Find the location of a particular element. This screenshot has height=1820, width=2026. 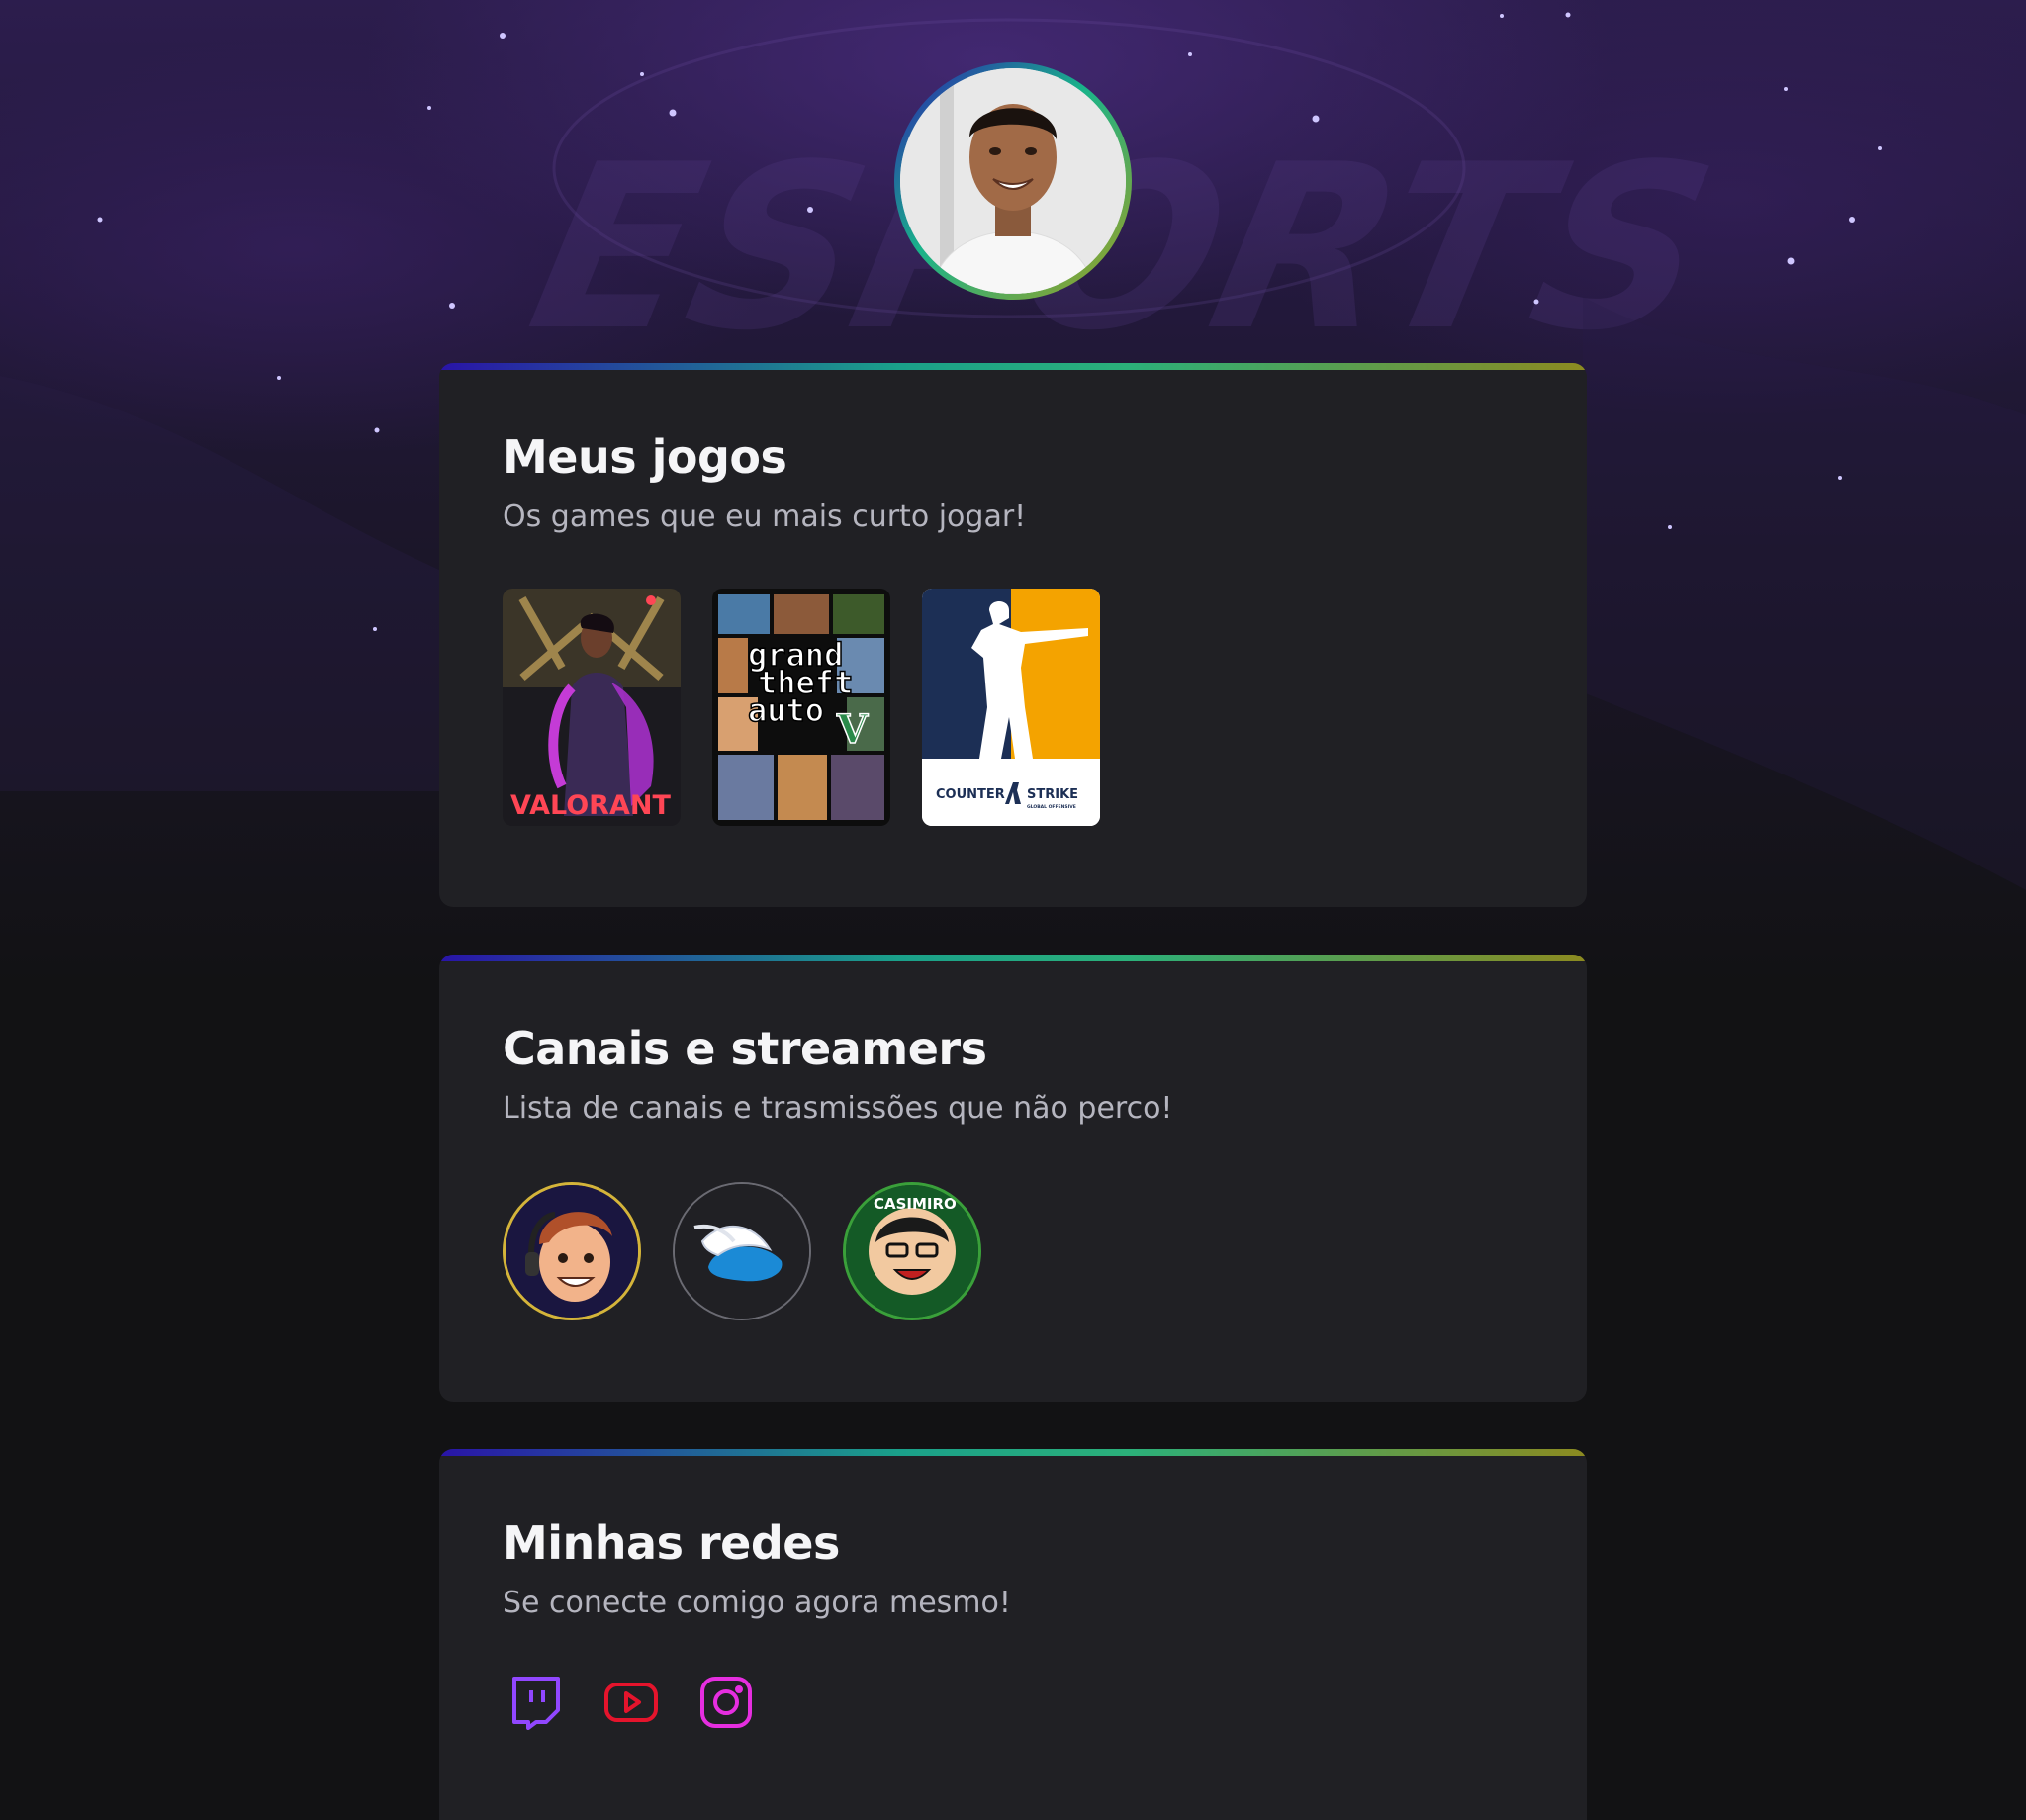

casimiro-label: CASIMIRO is located at coordinates (915, 1204).